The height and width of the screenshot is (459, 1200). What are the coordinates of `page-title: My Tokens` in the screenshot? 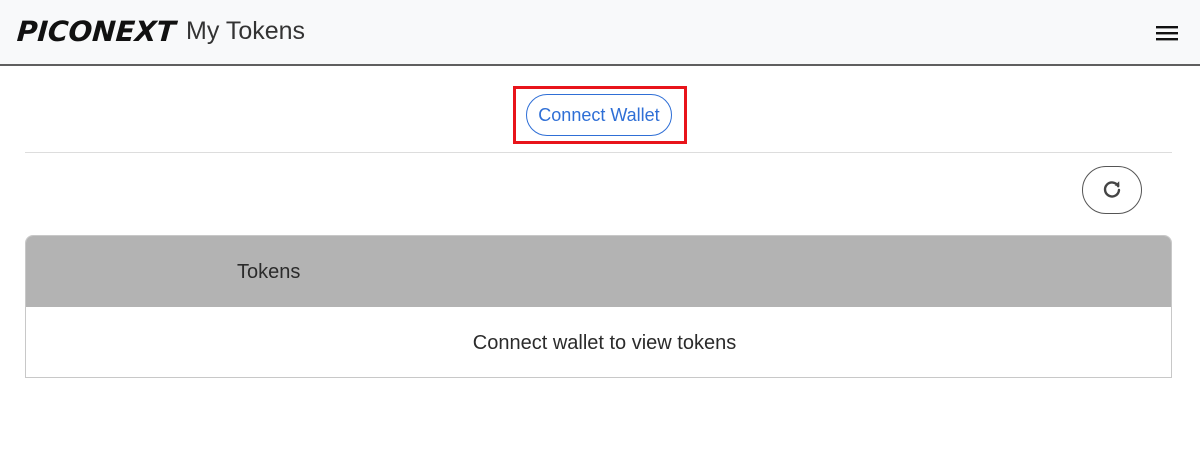 It's located at (246, 31).